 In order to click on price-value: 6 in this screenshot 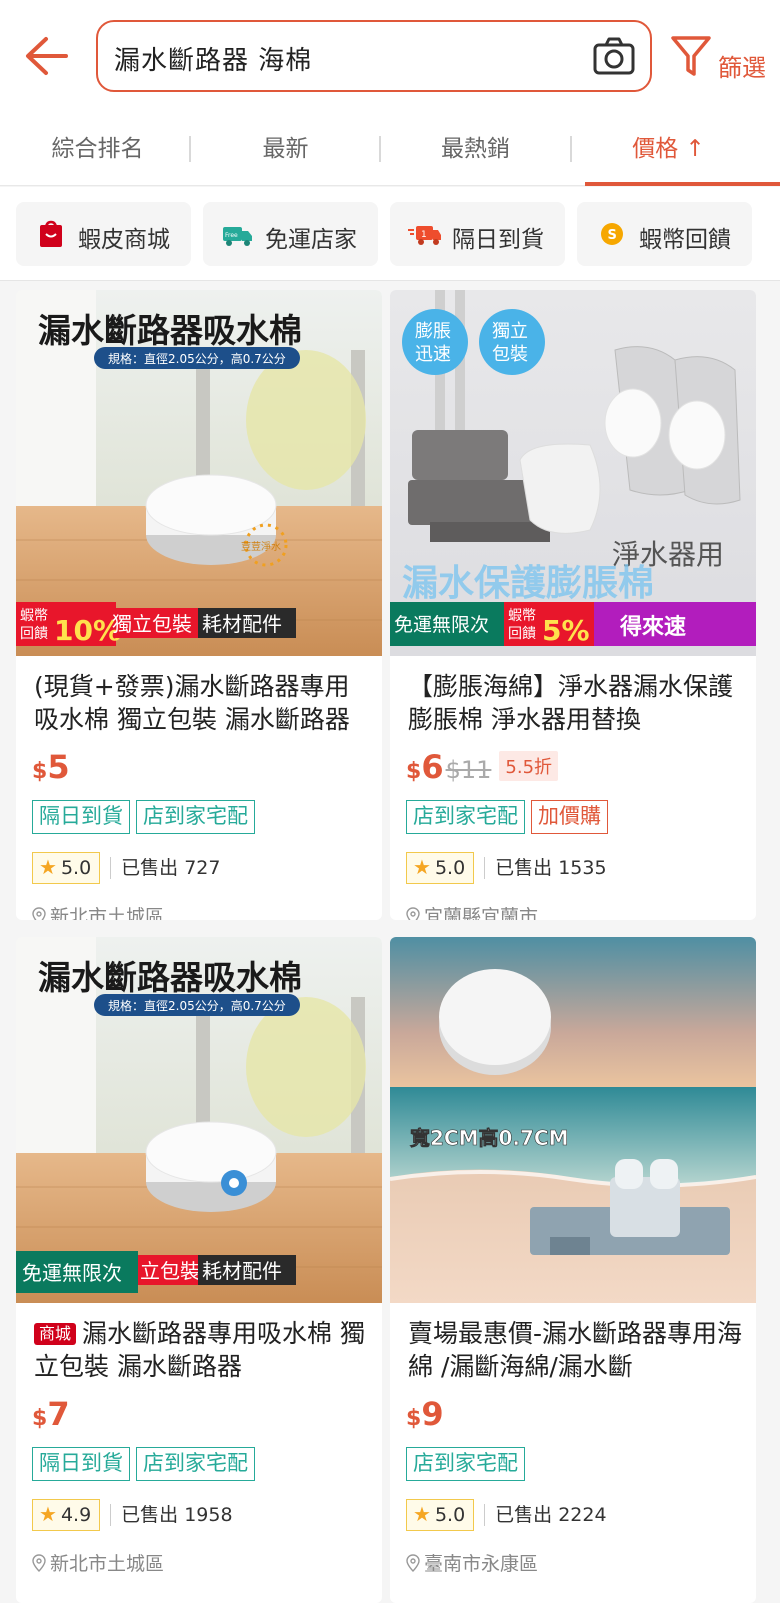, I will do `click(432, 767)`.